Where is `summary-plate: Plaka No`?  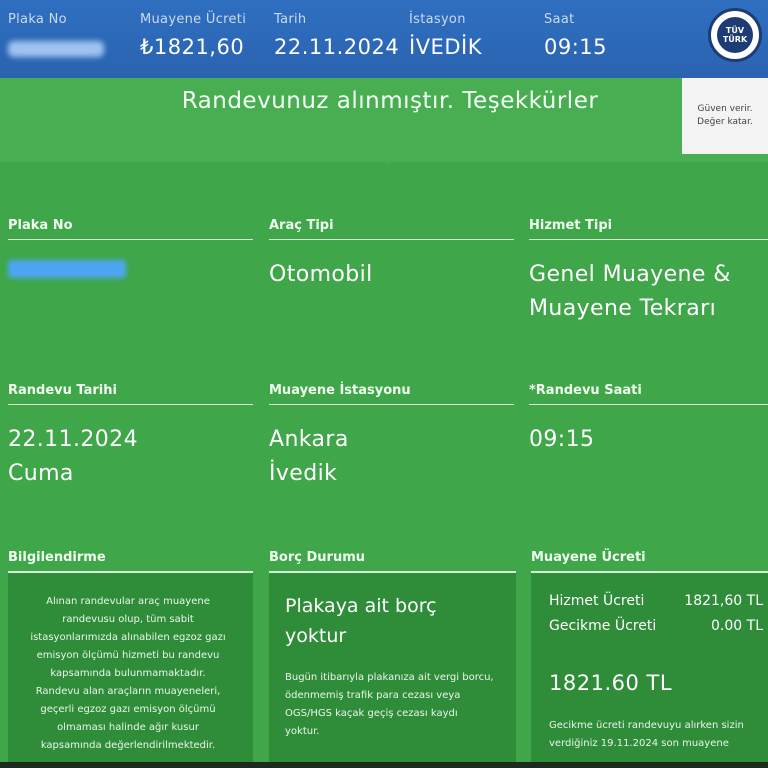 summary-plate: Plaka No is located at coordinates (56, 36).